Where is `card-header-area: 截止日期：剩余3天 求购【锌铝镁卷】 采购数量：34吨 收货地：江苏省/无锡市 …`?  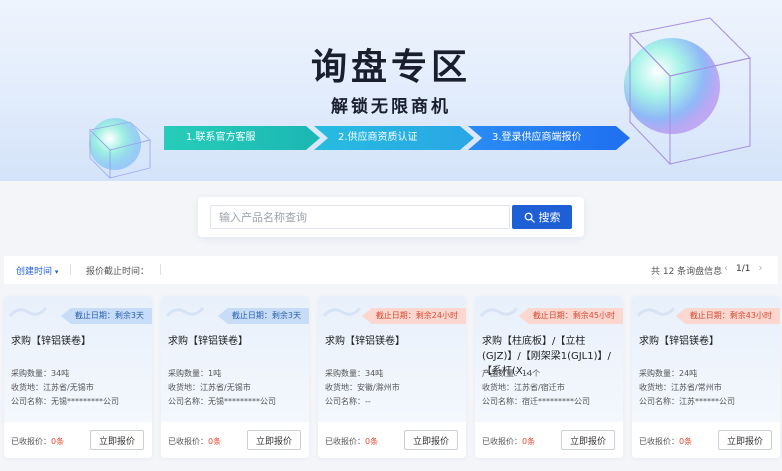 card-header-area: 截止日期：剩余3天 求购【锌铝镁卷】 采购数量：34吨 收货地：江苏省/无锡市 … is located at coordinates (78, 359).